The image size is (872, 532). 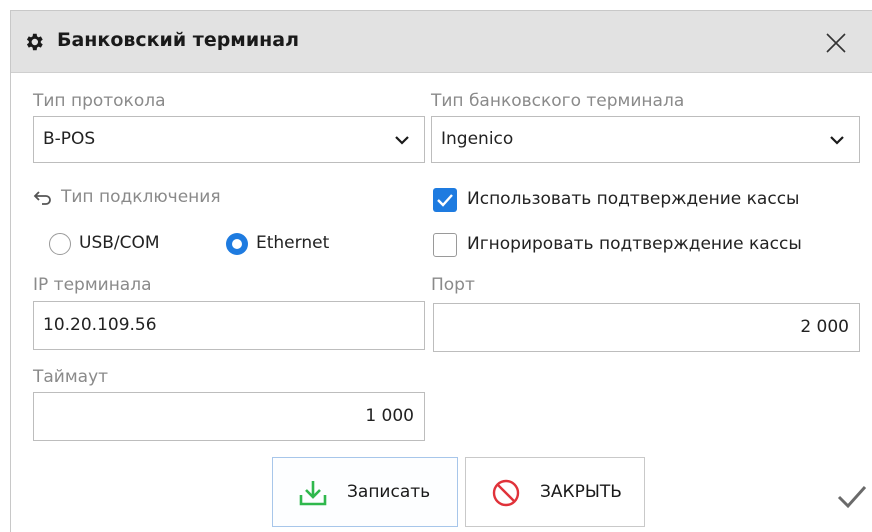 What do you see at coordinates (119, 243) in the screenshot?
I see `radio-usb-com-label: USB/COM` at bounding box center [119, 243].